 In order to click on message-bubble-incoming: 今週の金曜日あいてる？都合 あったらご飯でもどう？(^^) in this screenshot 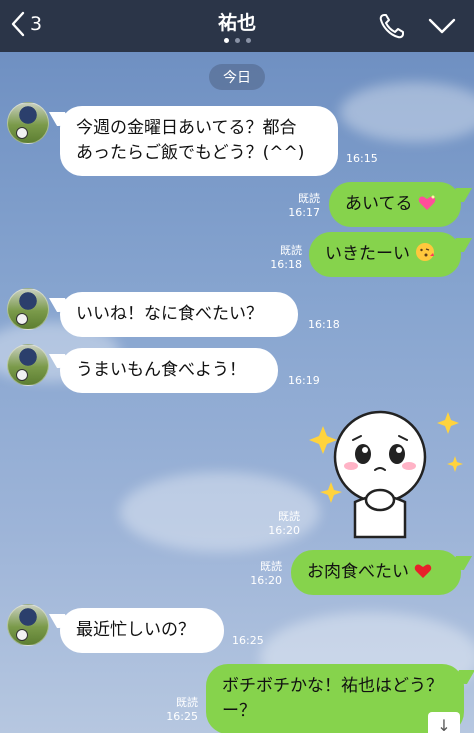, I will do `click(199, 141)`.